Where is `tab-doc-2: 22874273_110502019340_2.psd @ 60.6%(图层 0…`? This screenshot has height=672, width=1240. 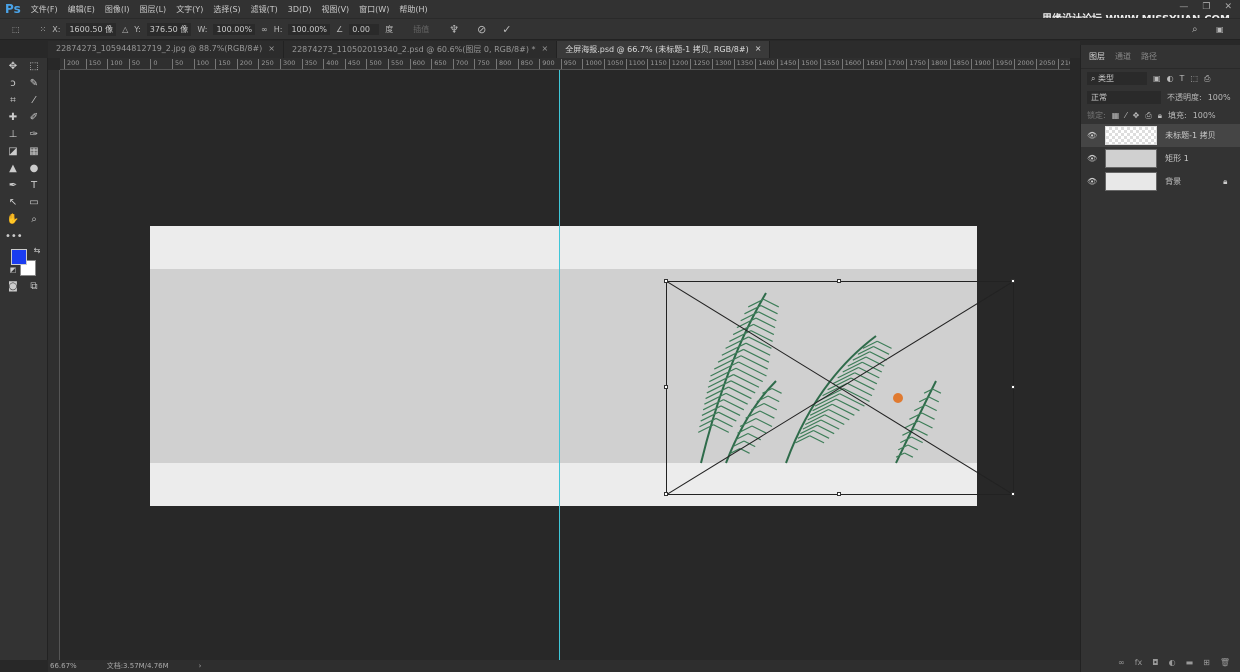 tab-doc-2: 22874273_110502019340_2.psd @ 60.6%(图层 0… is located at coordinates (421, 49).